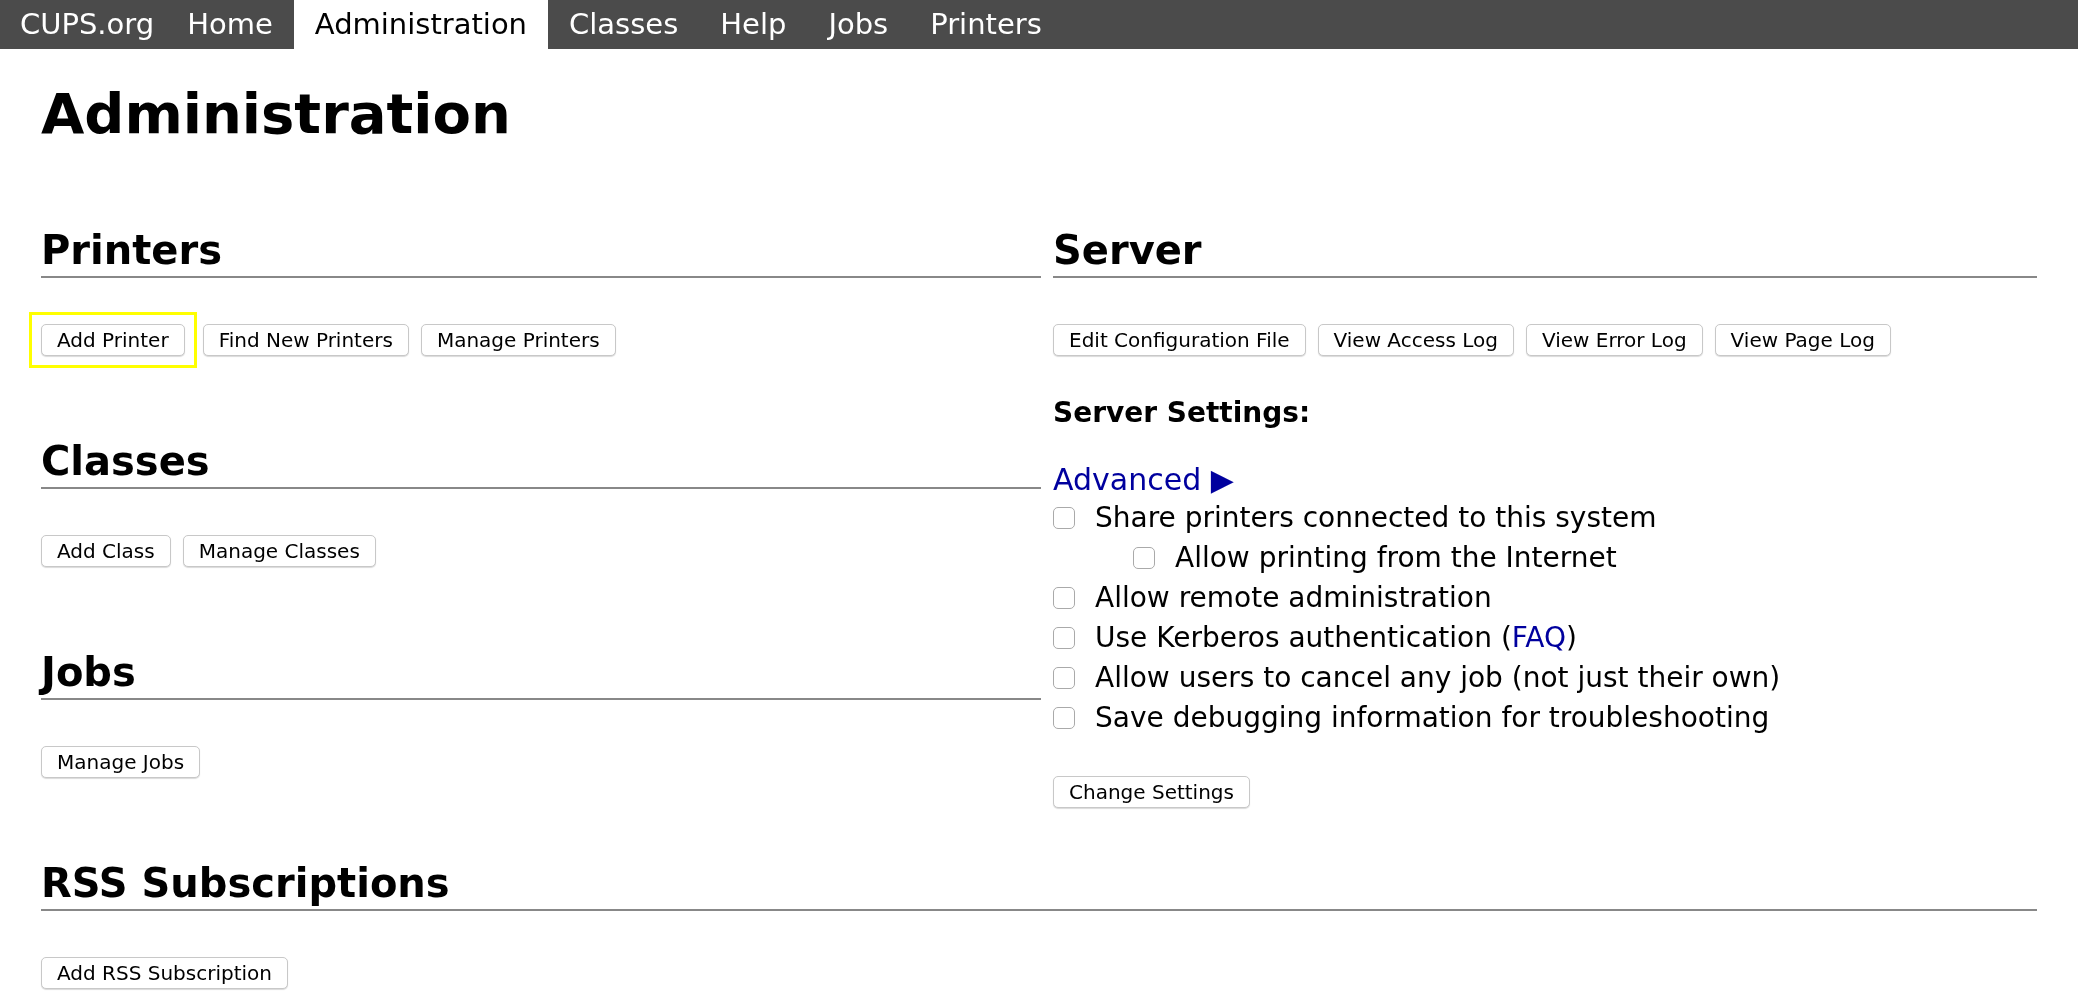  What do you see at coordinates (1143, 480) in the screenshot?
I see `advanced-link: Advanced ▶` at bounding box center [1143, 480].